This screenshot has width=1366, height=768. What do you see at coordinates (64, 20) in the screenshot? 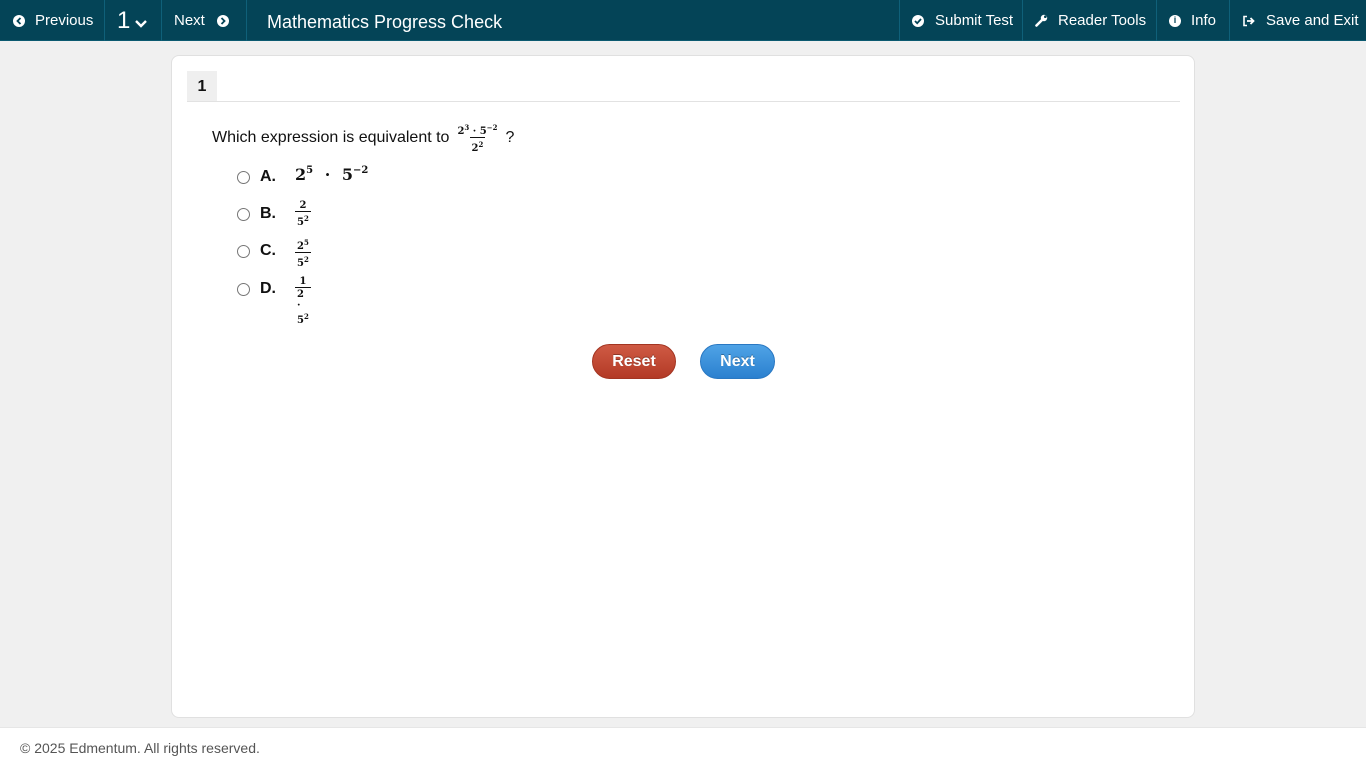
I see `previous-label: Previous` at bounding box center [64, 20].